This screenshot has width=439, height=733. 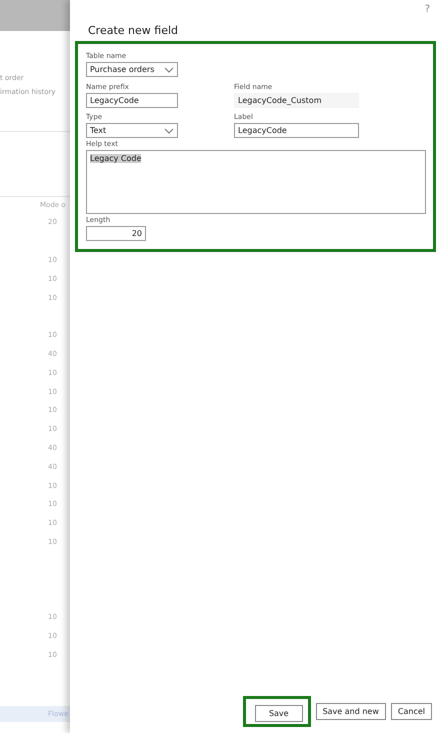 What do you see at coordinates (278, 713) in the screenshot?
I see `dialog-button: Save` at bounding box center [278, 713].